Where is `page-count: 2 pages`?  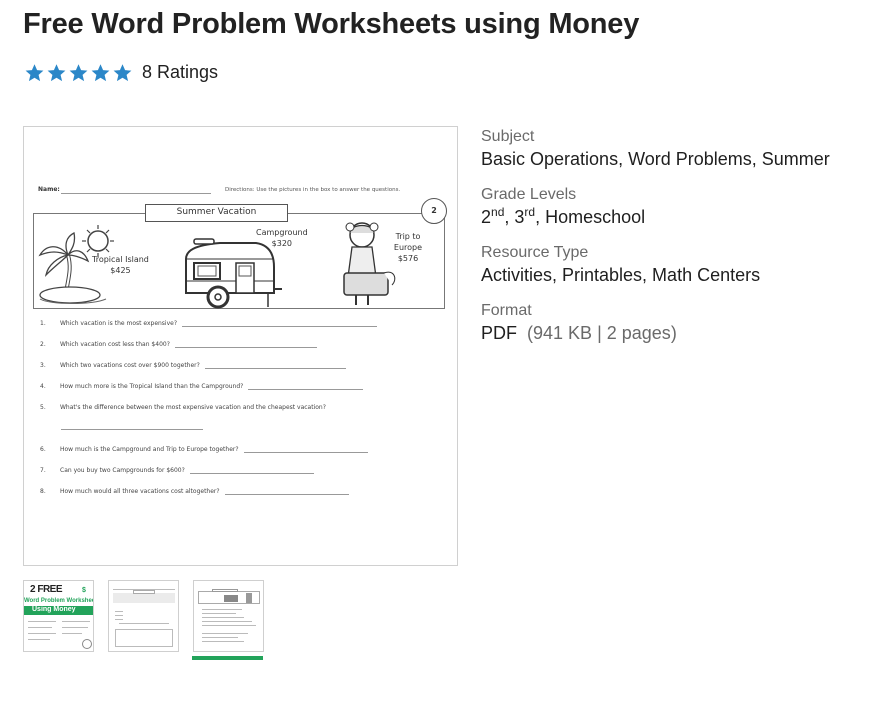 page-count: 2 pages is located at coordinates (638, 333).